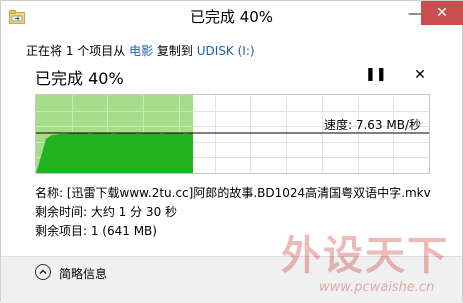 The height and width of the screenshot is (303, 463). I want to click on progress-title: 已完成 40%, so click(79, 78).